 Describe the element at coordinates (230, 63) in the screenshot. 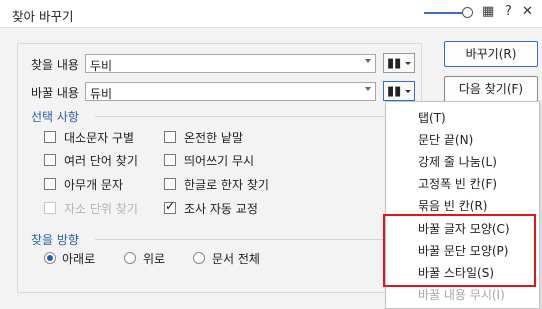

I see `find-input: 두비` at that location.